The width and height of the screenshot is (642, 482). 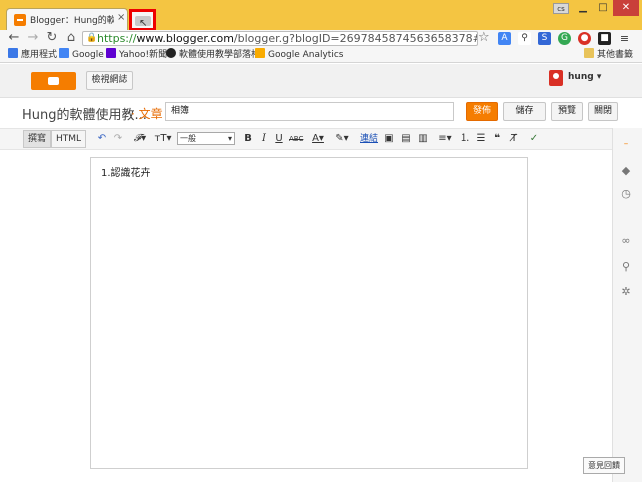 I want to click on numbered-list-icon: ⒈, so click(x=465, y=139).